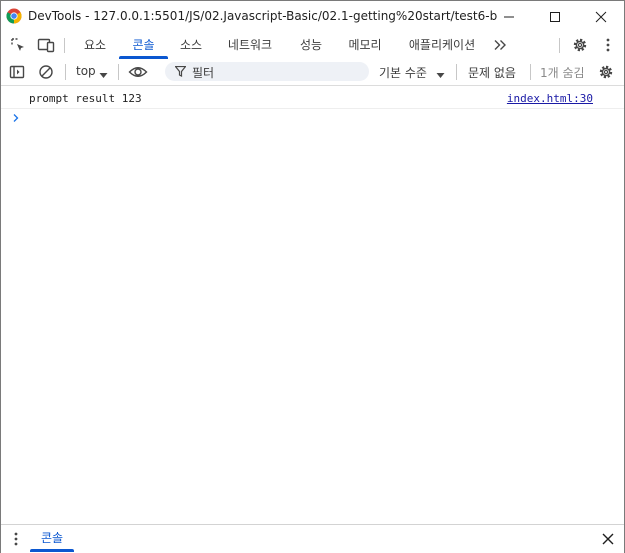 This screenshot has height=553, width=625. Describe the element at coordinates (562, 73) in the screenshot. I see `hidden-count: 1개 숨김` at that location.